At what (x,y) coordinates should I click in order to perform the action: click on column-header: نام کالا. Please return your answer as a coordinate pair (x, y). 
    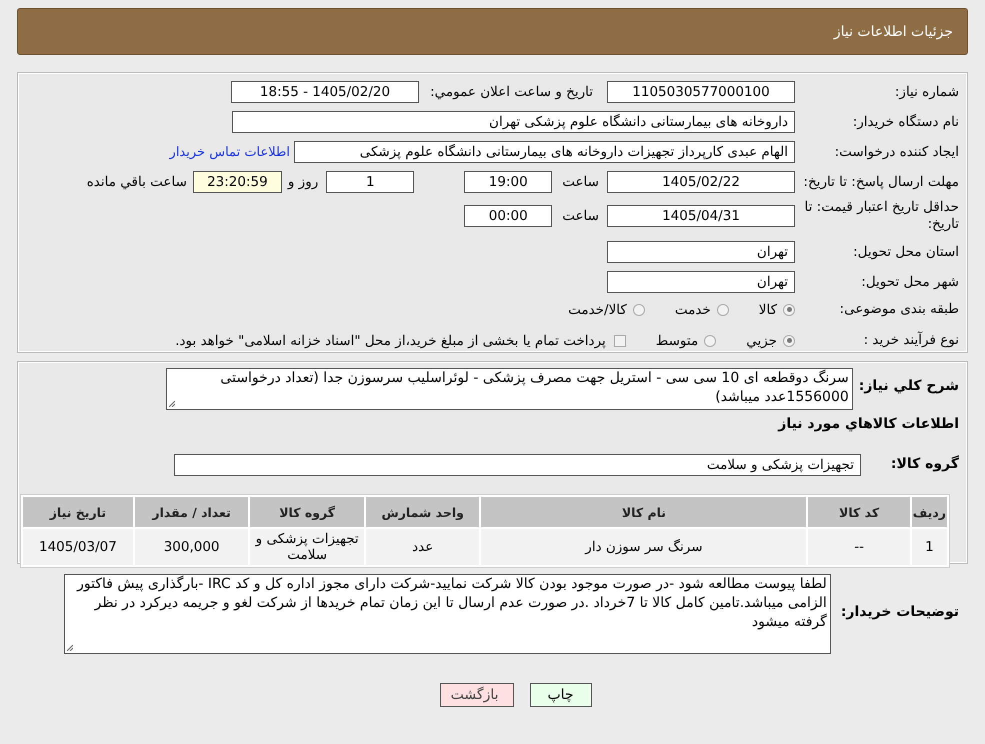
    Looking at the image, I should click on (643, 512).